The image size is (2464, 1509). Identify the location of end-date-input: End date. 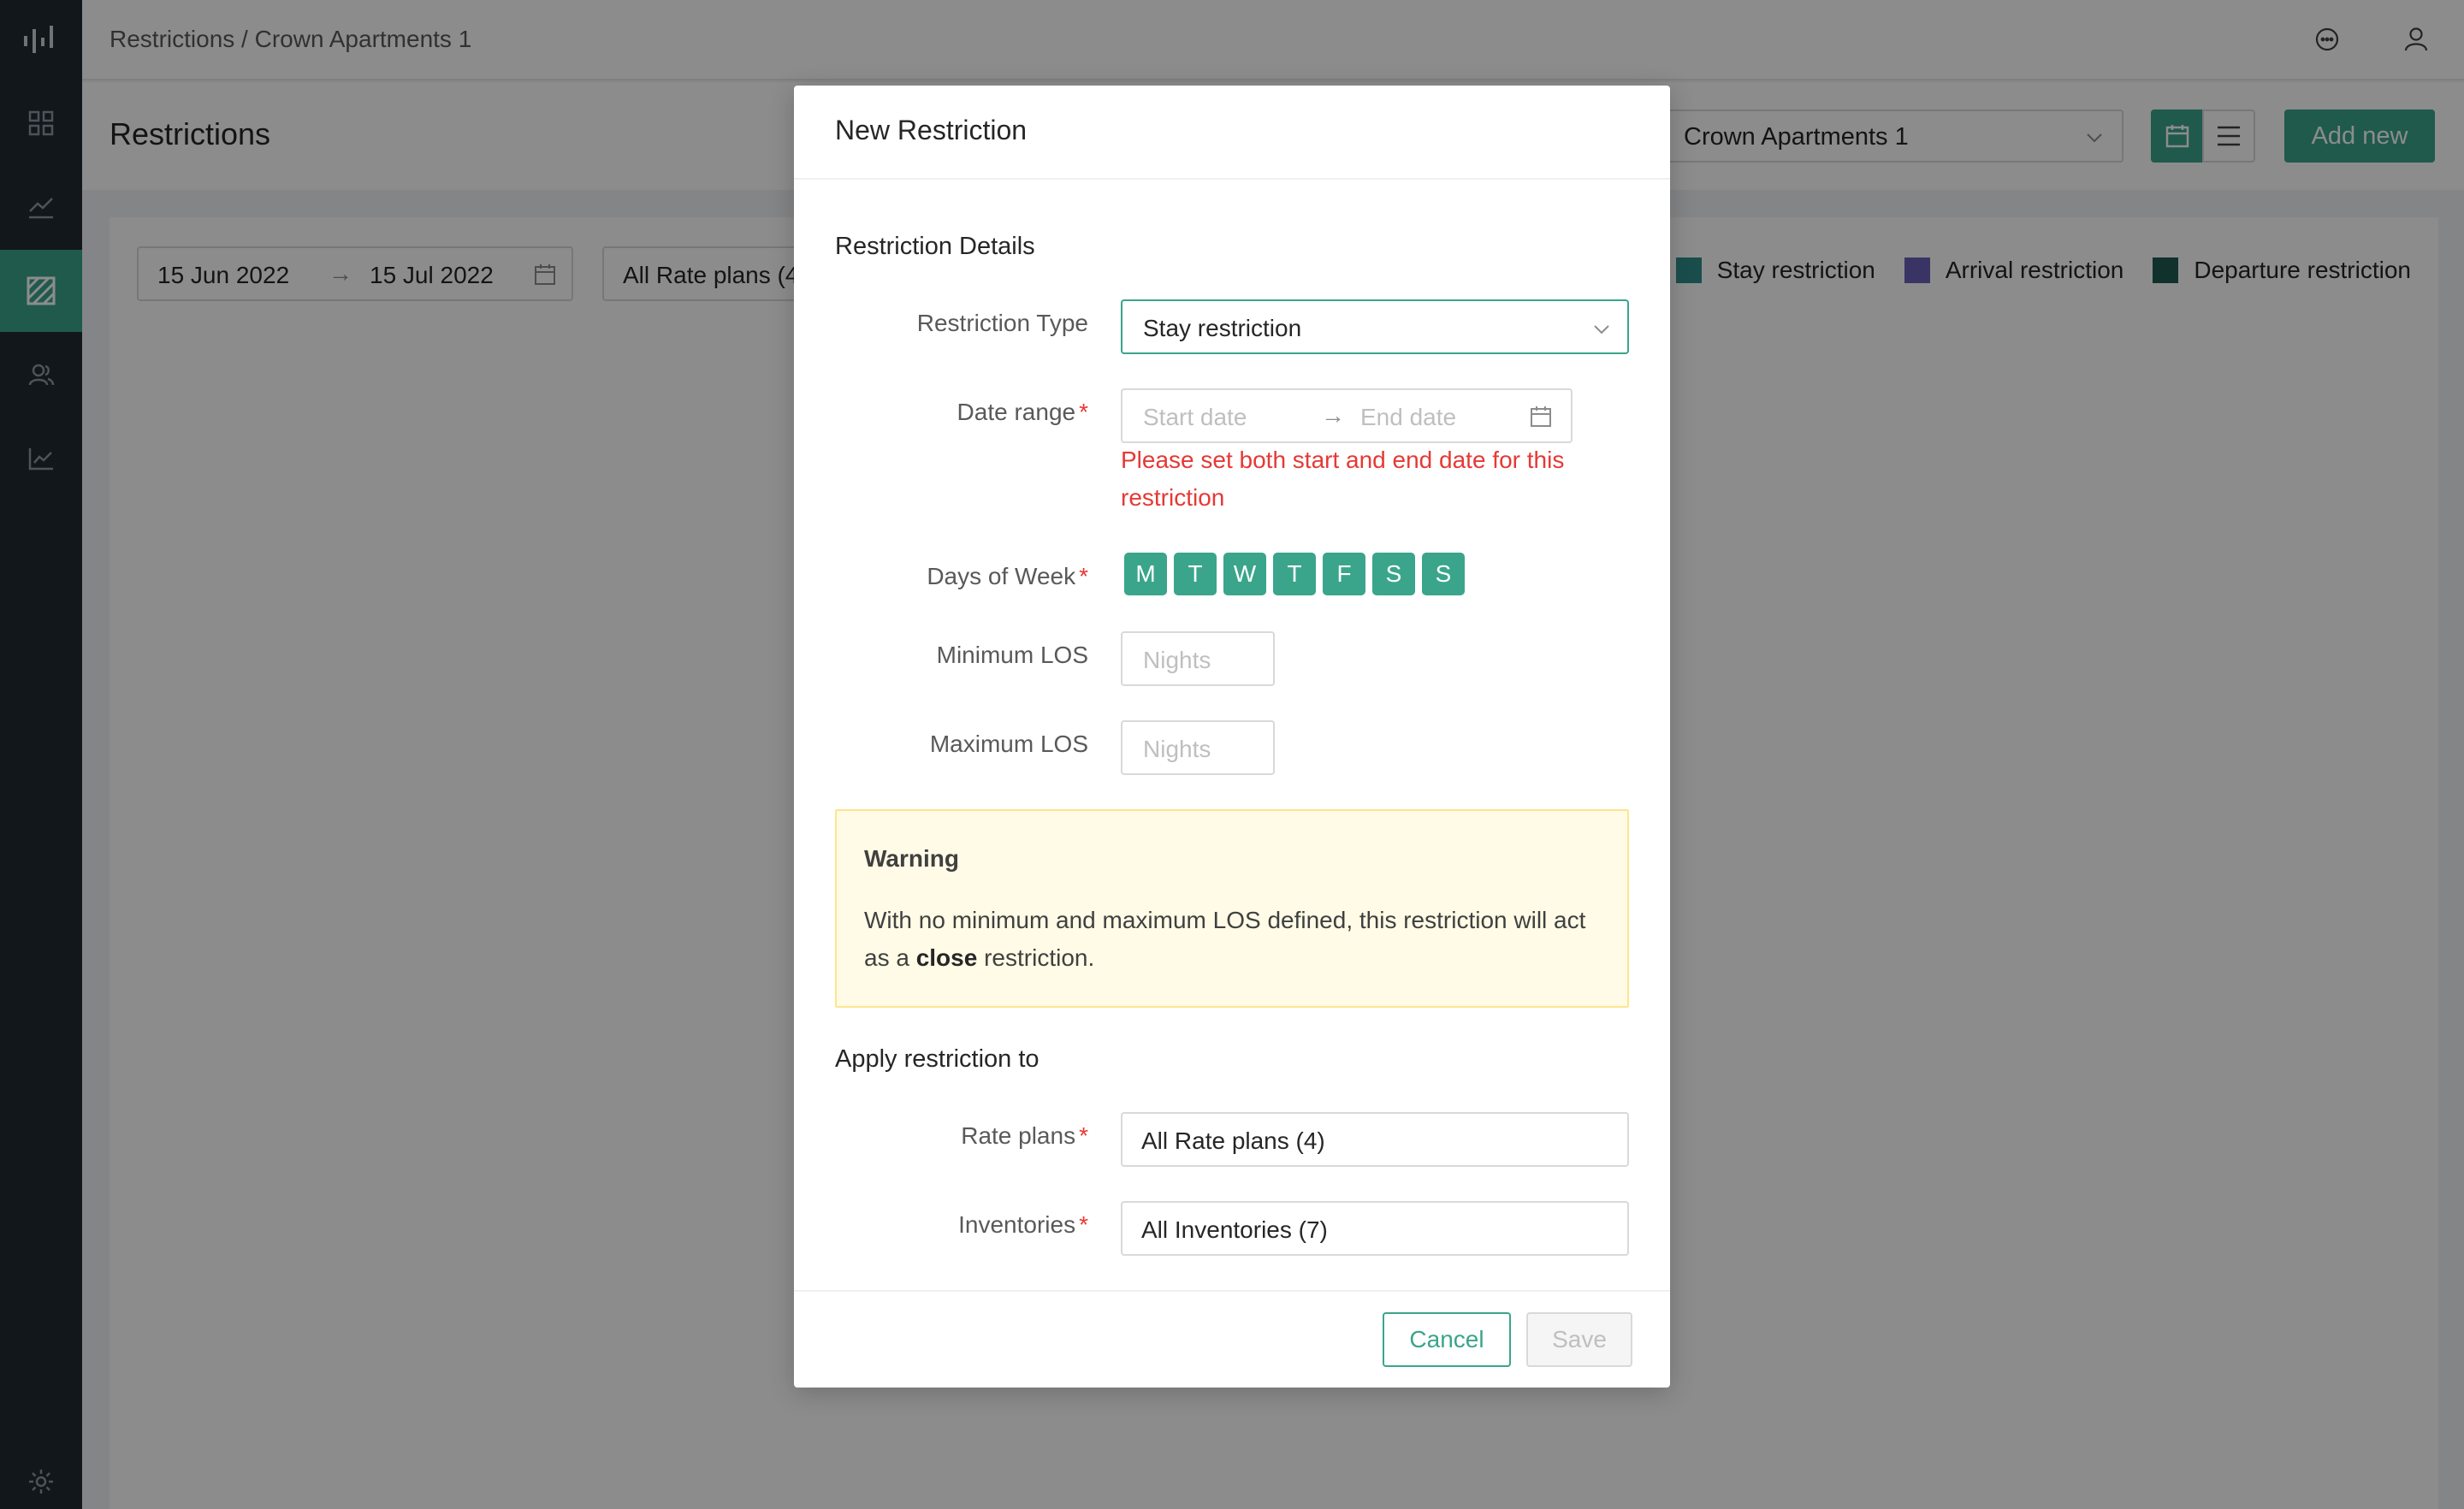
(1408, 417).